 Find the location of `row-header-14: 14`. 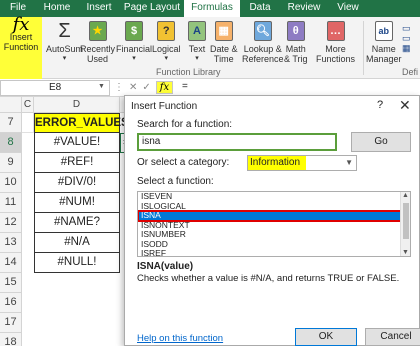

row-header-14: 14 is located at coordinates (11, 263).